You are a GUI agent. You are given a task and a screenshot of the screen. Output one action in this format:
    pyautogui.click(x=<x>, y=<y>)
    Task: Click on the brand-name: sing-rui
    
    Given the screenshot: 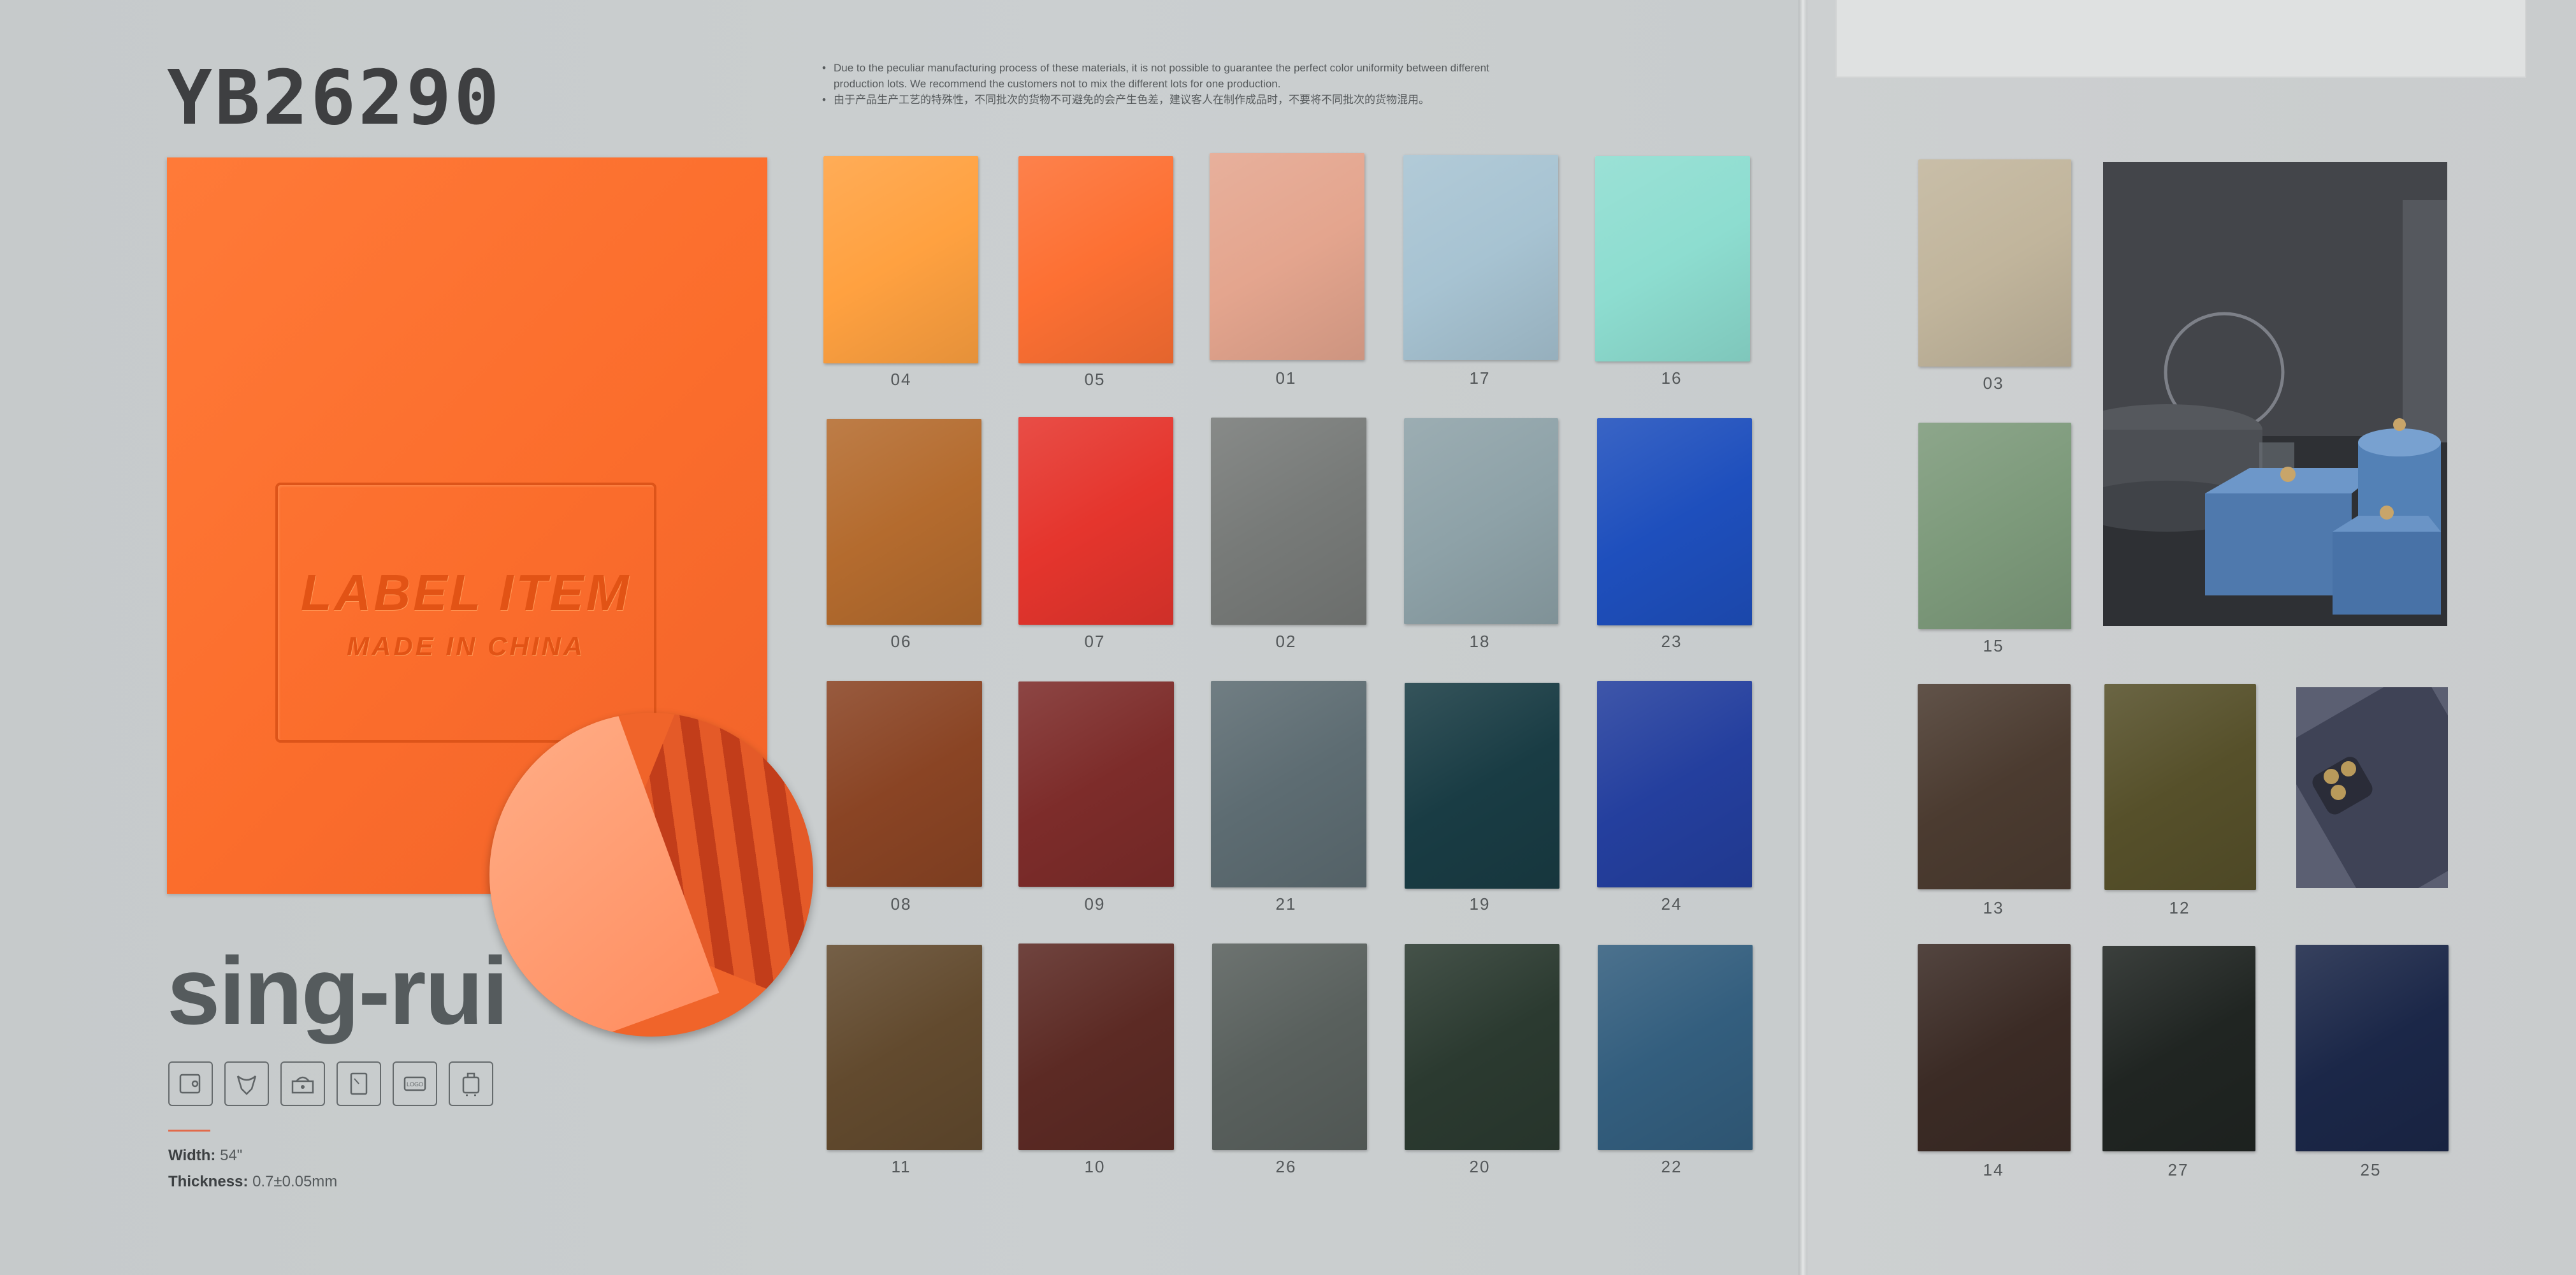 What is the action you would take?
    pyautogui.click(x=338, y=990)
    